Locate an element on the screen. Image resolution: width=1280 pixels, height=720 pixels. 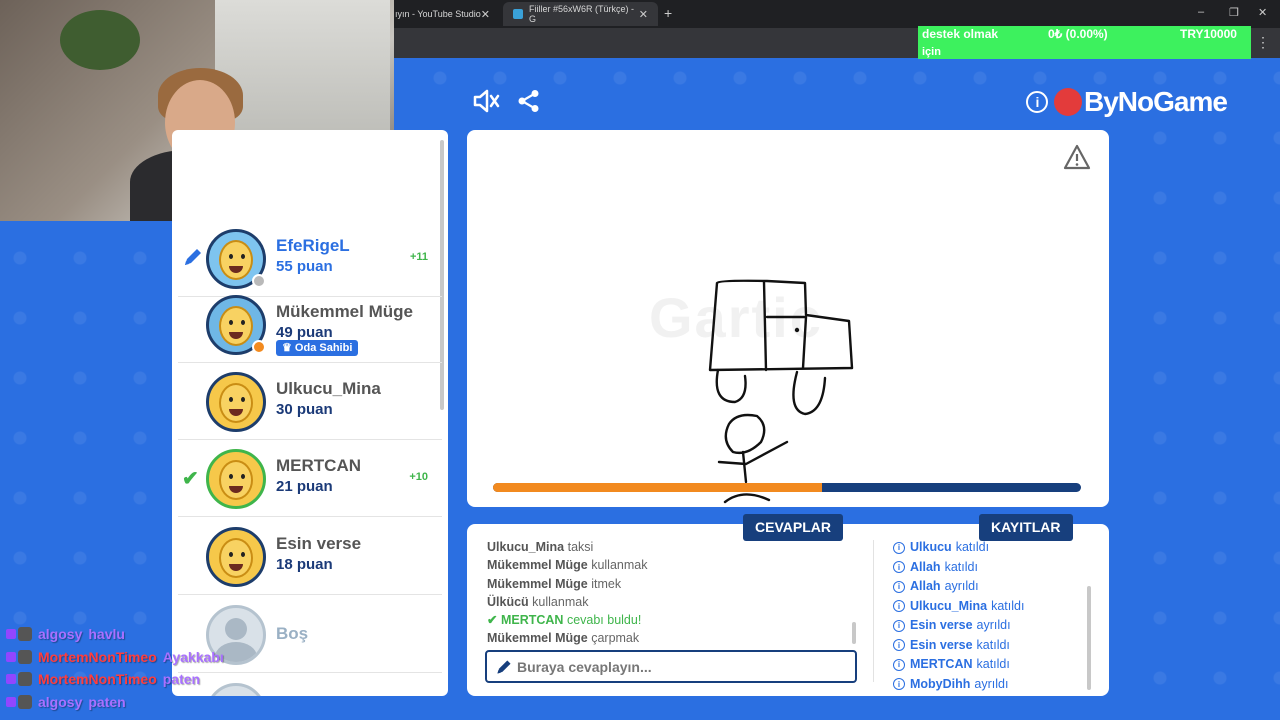
chat-message: algosy paten is located at coordinates (156, 702).